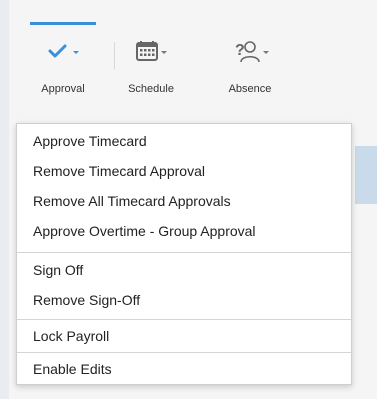 Image resolution: width=377 pixels, height=399 pixels. I want to click on menu-item-remove-all-timecard-approvals: Remove All Timecard Approvals, so click(184, 201).